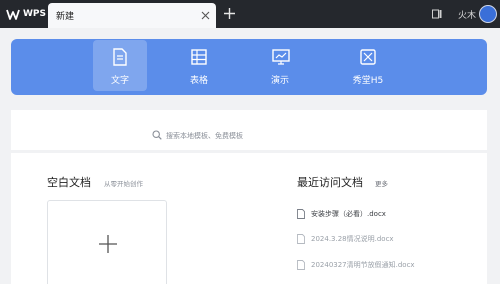 This screenshot has width=500, height=284. What do you see at coordinates (204, 136) in the screenshot?
I see `search-input: 搜索本地模板、免费模板` at bounding box center [204, 136].